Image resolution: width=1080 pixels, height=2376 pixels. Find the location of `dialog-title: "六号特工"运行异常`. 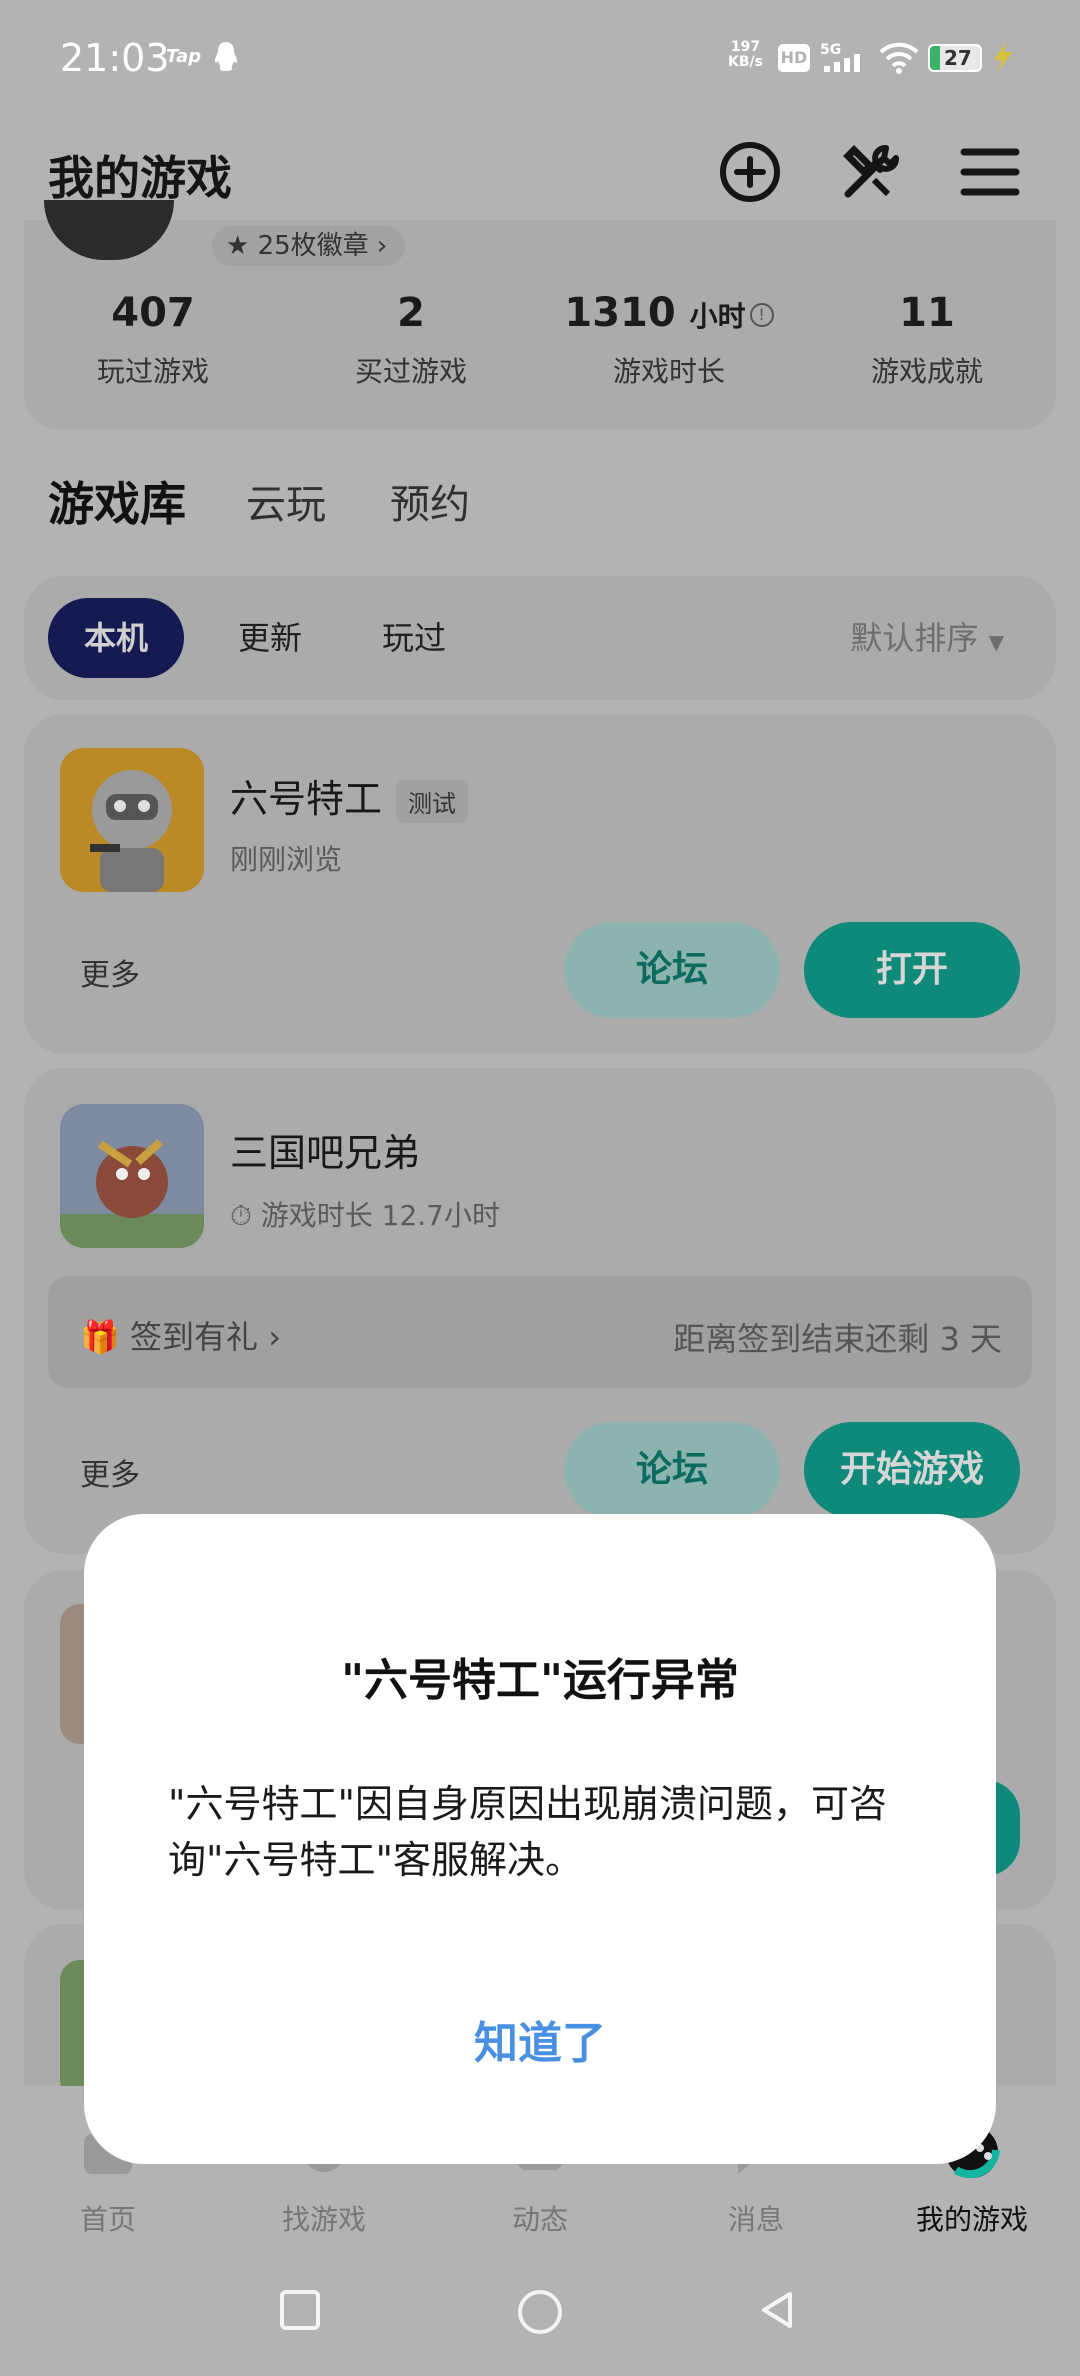

dialog-title: "六号特工"运行异常 is located at coordinates (540, 1680).